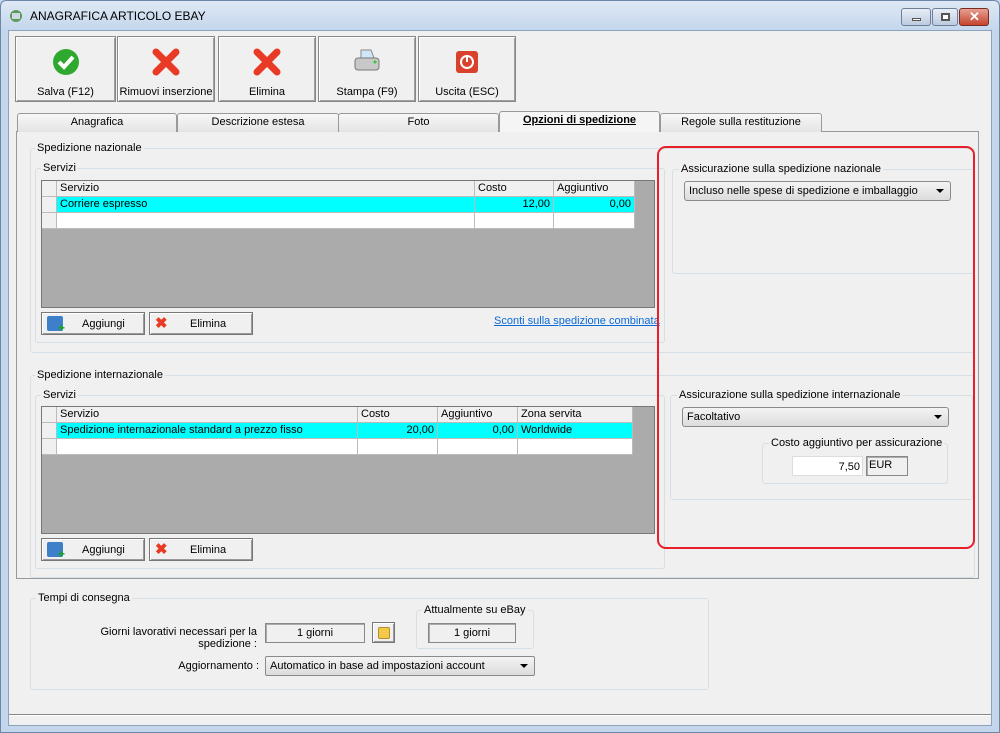  I want to click on bottom-divider, so click(500, 715).